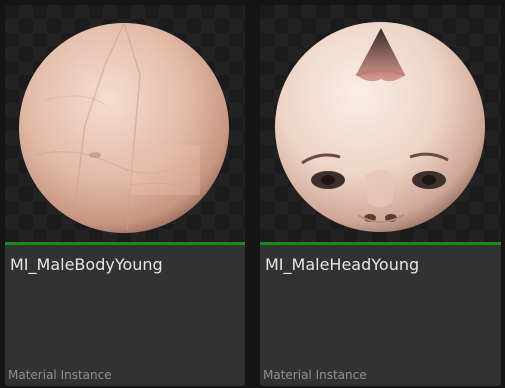 Image resolution: width=505 pixels, height=388 pixels. Describe the element at coordinates (342, 264) in the screenshot. I see `asset-name: MI_MaleHeadYoung` at that location.